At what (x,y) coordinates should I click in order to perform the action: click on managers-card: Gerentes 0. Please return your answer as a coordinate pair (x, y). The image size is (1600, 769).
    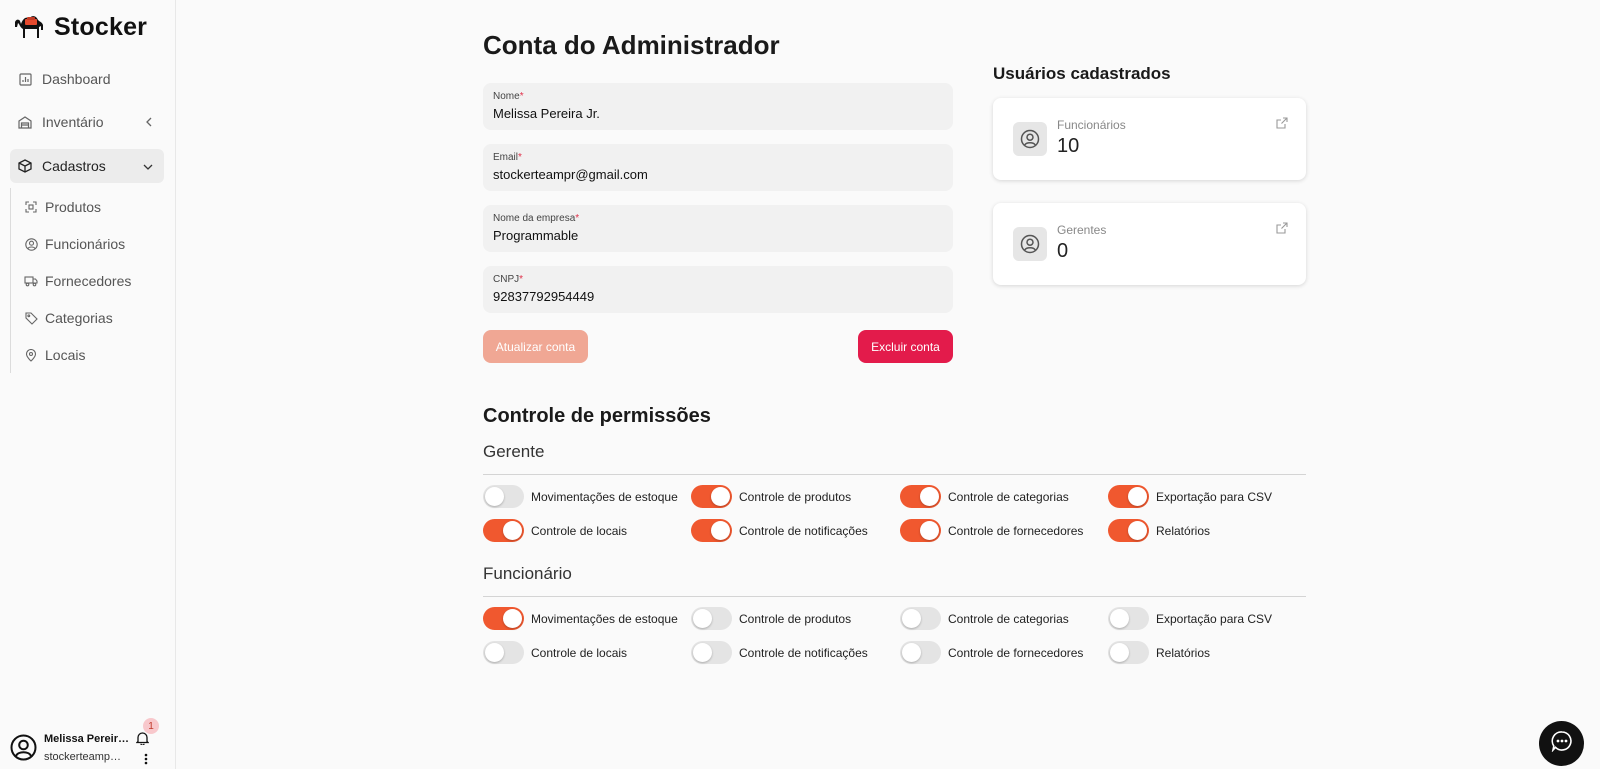
    Looking at the image, I should click on (1149, 244).